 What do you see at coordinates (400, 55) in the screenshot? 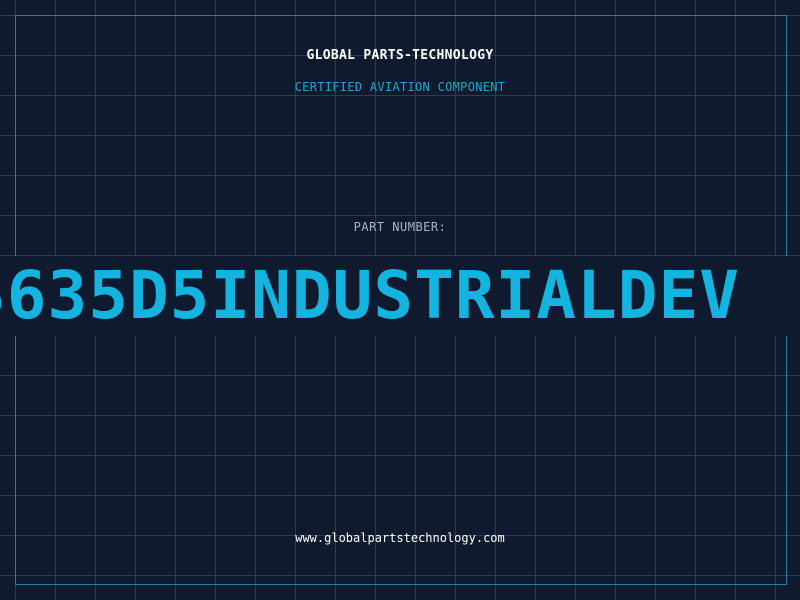
I see `company-name: GLOBAL PARTS-TECHNOLOGY` at bounding box center [400, 55].